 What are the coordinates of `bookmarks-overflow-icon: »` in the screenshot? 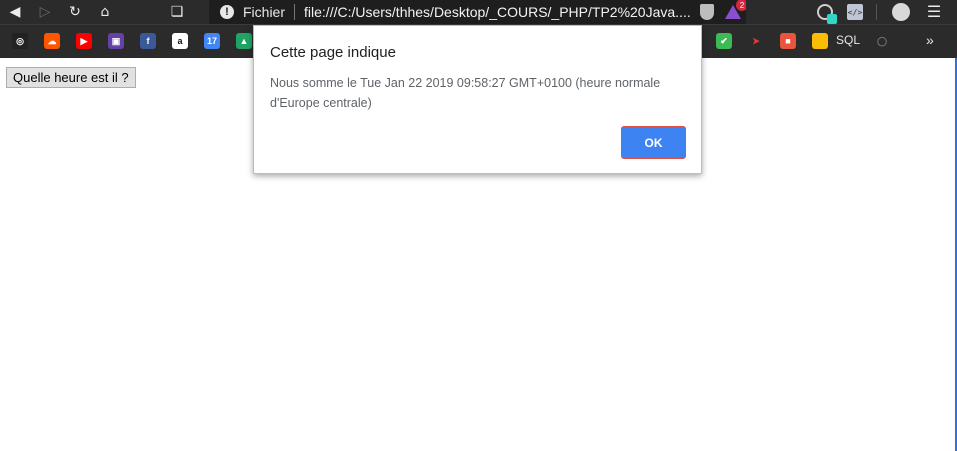 It's located at (930, 40).